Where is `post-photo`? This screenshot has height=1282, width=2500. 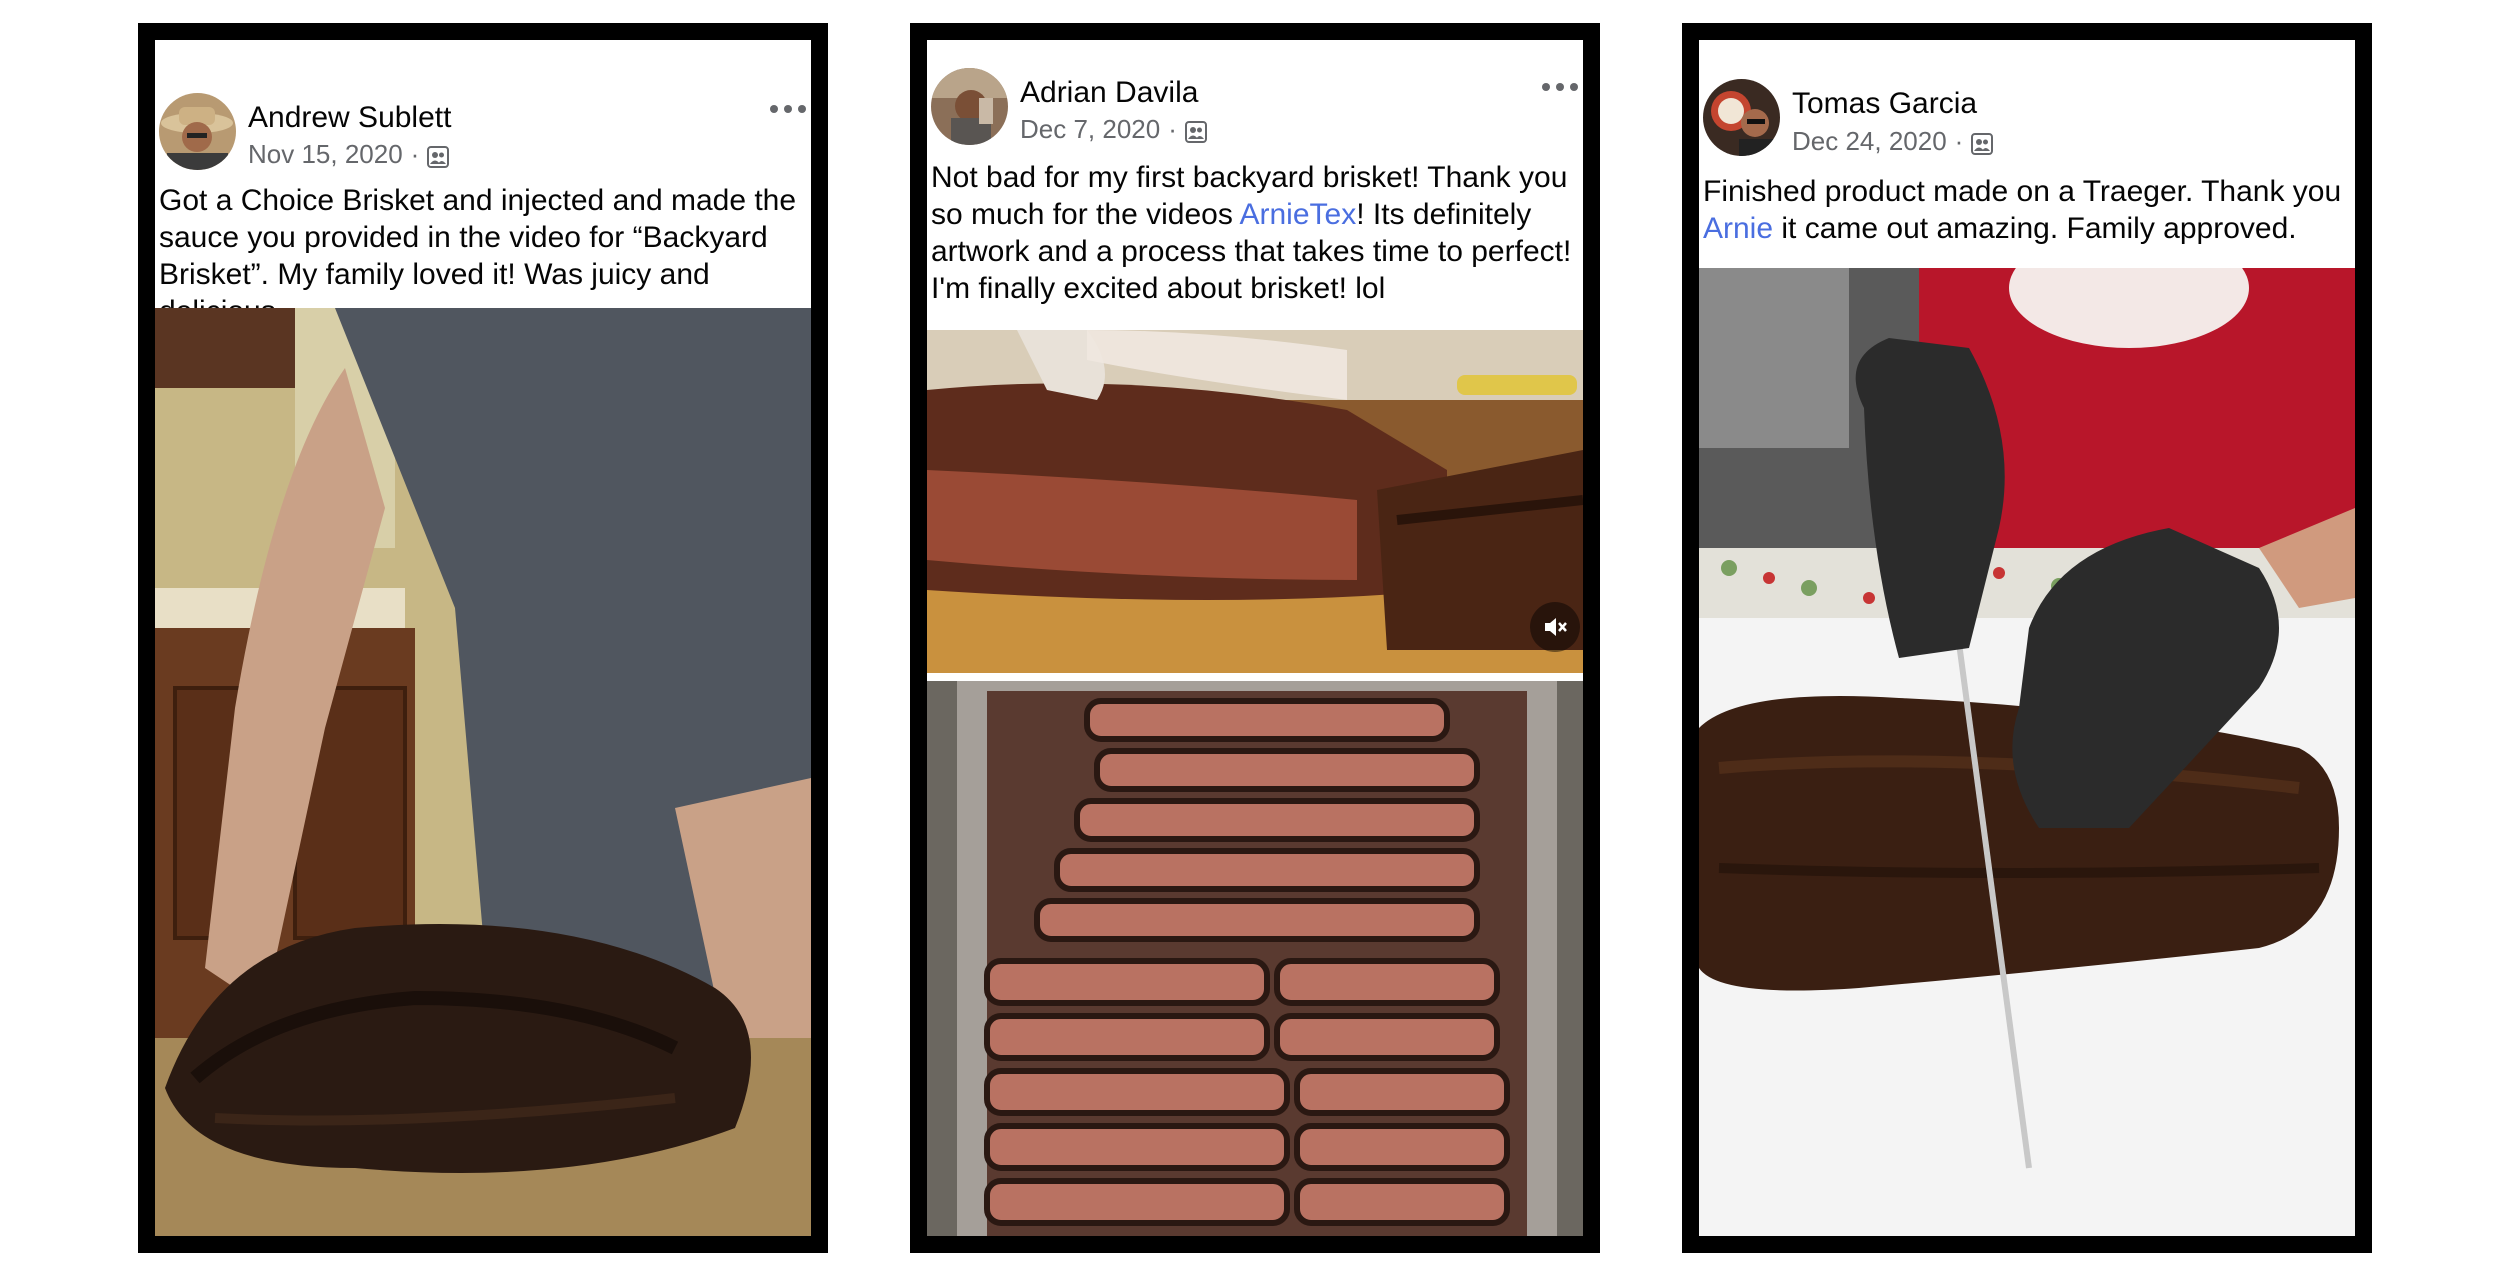
post-photo is located at coordinates (1255, 958).